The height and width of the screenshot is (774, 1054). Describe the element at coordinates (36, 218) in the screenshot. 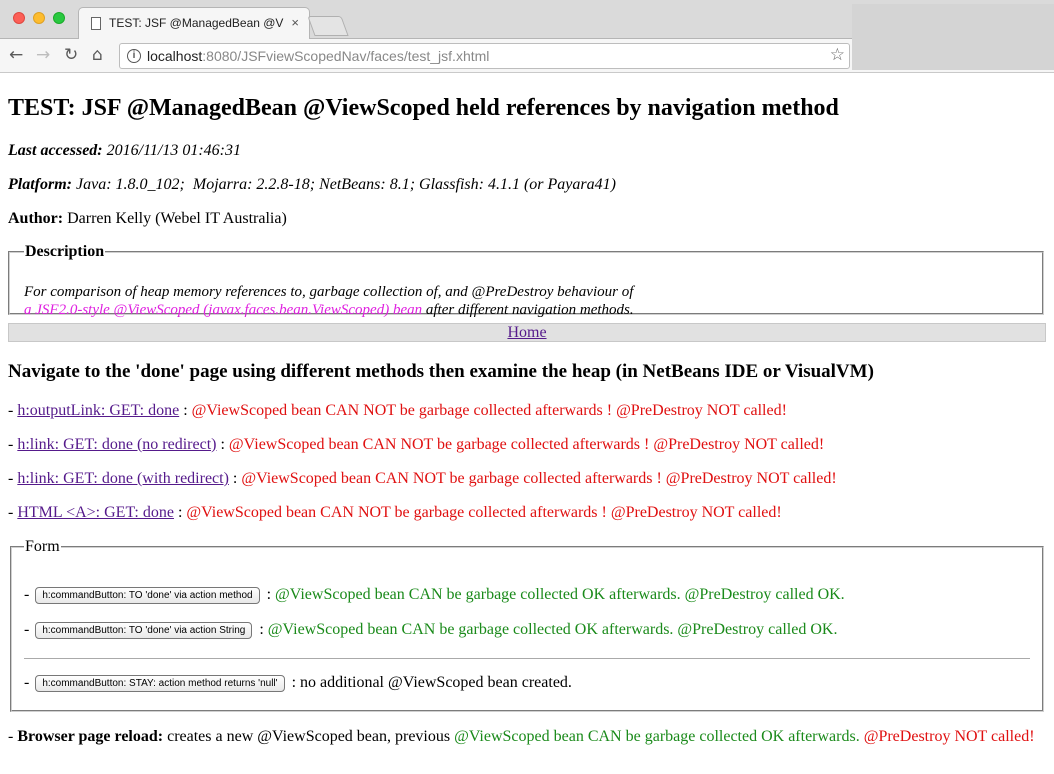

I see `author-label: Author:` at that location.